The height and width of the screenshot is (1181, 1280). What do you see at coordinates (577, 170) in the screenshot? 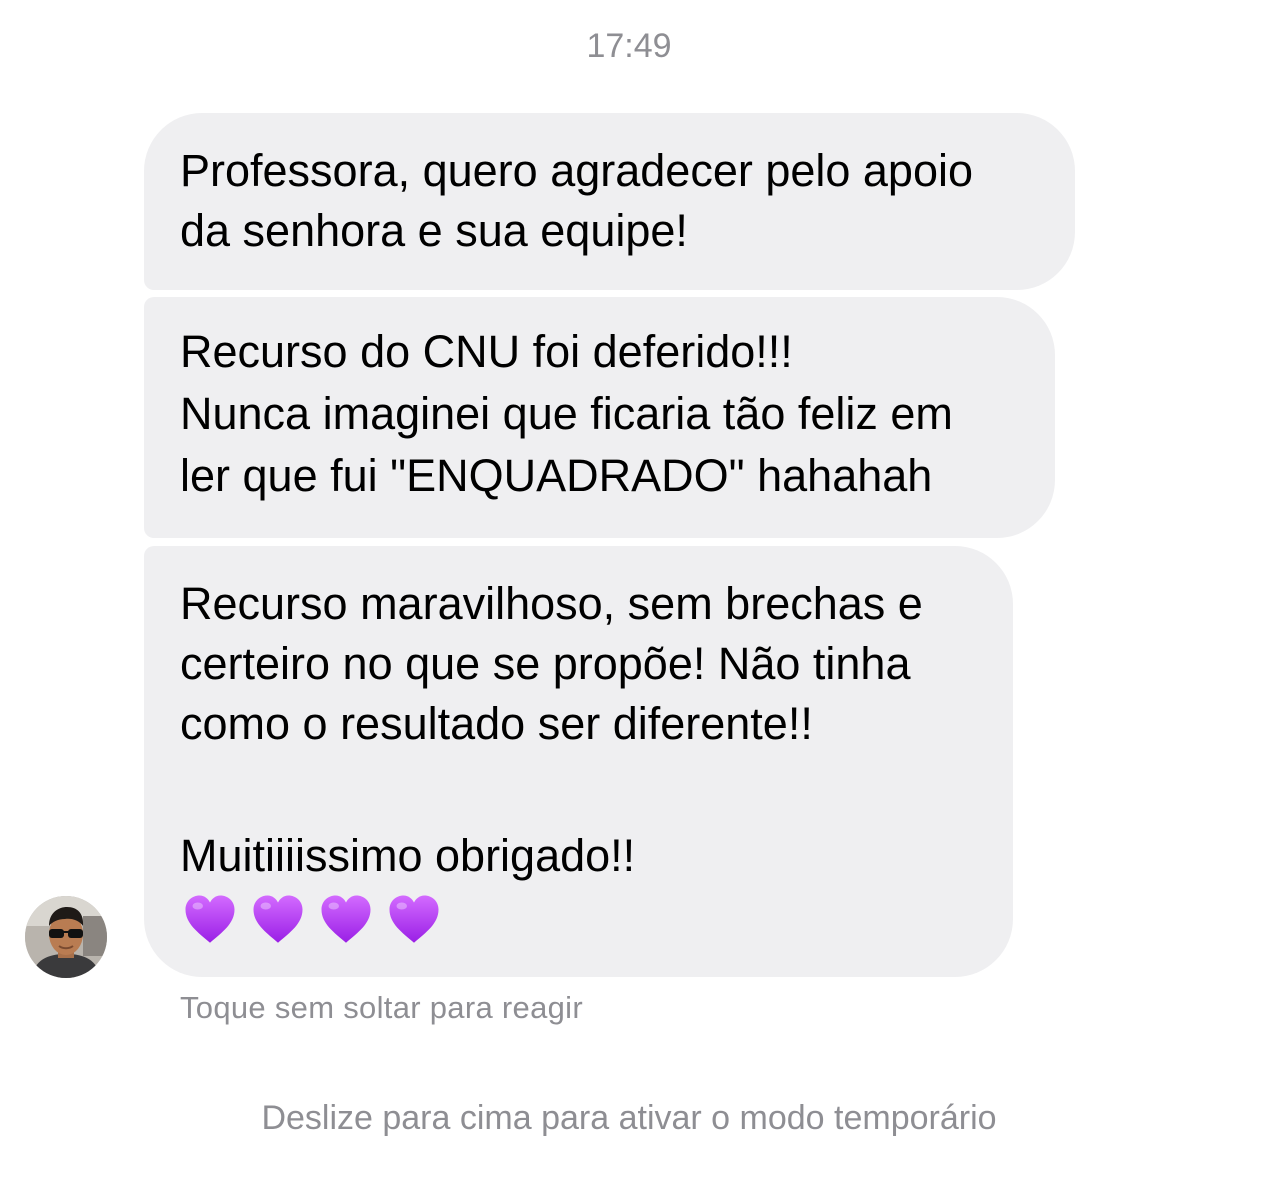
I see `message-text-line: Professora, quero agradecer pelo apoio` at bounding box center [577, 170].